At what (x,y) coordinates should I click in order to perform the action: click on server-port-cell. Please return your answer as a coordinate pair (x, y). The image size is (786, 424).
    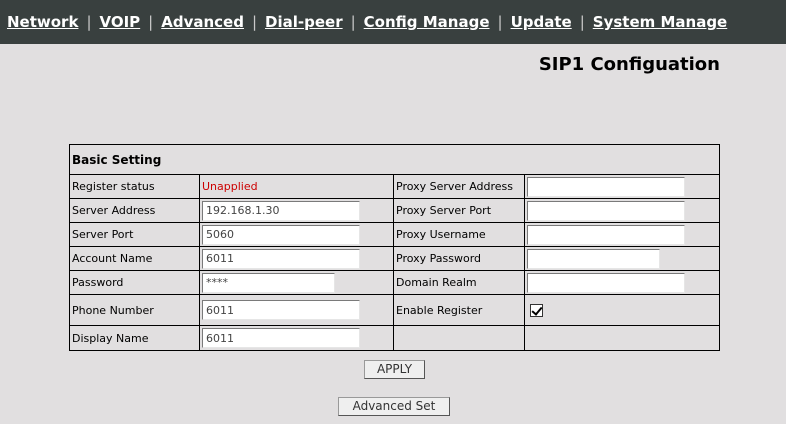
    Looking at the image, I should click on (296, 234).